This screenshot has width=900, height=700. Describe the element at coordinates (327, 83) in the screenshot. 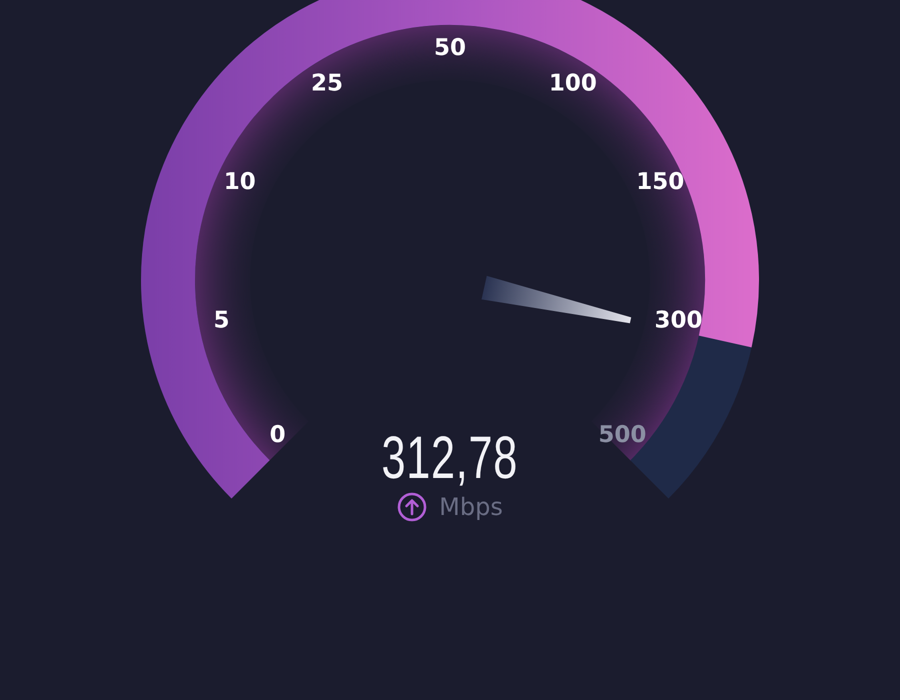

I see `tick-label: 25` at that location.